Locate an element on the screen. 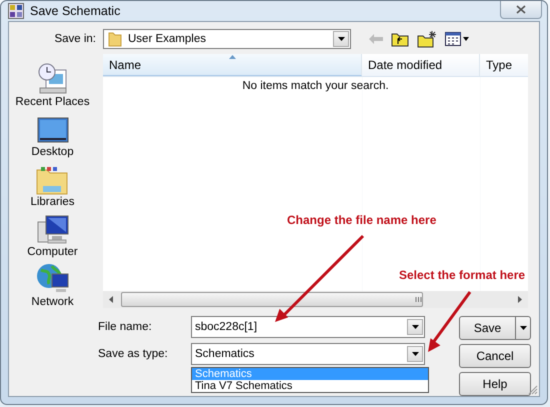 Image resolution: width=550 pixels, height=407 pixels. sidebar-item: Desktop is located at coordinates (52, 133).